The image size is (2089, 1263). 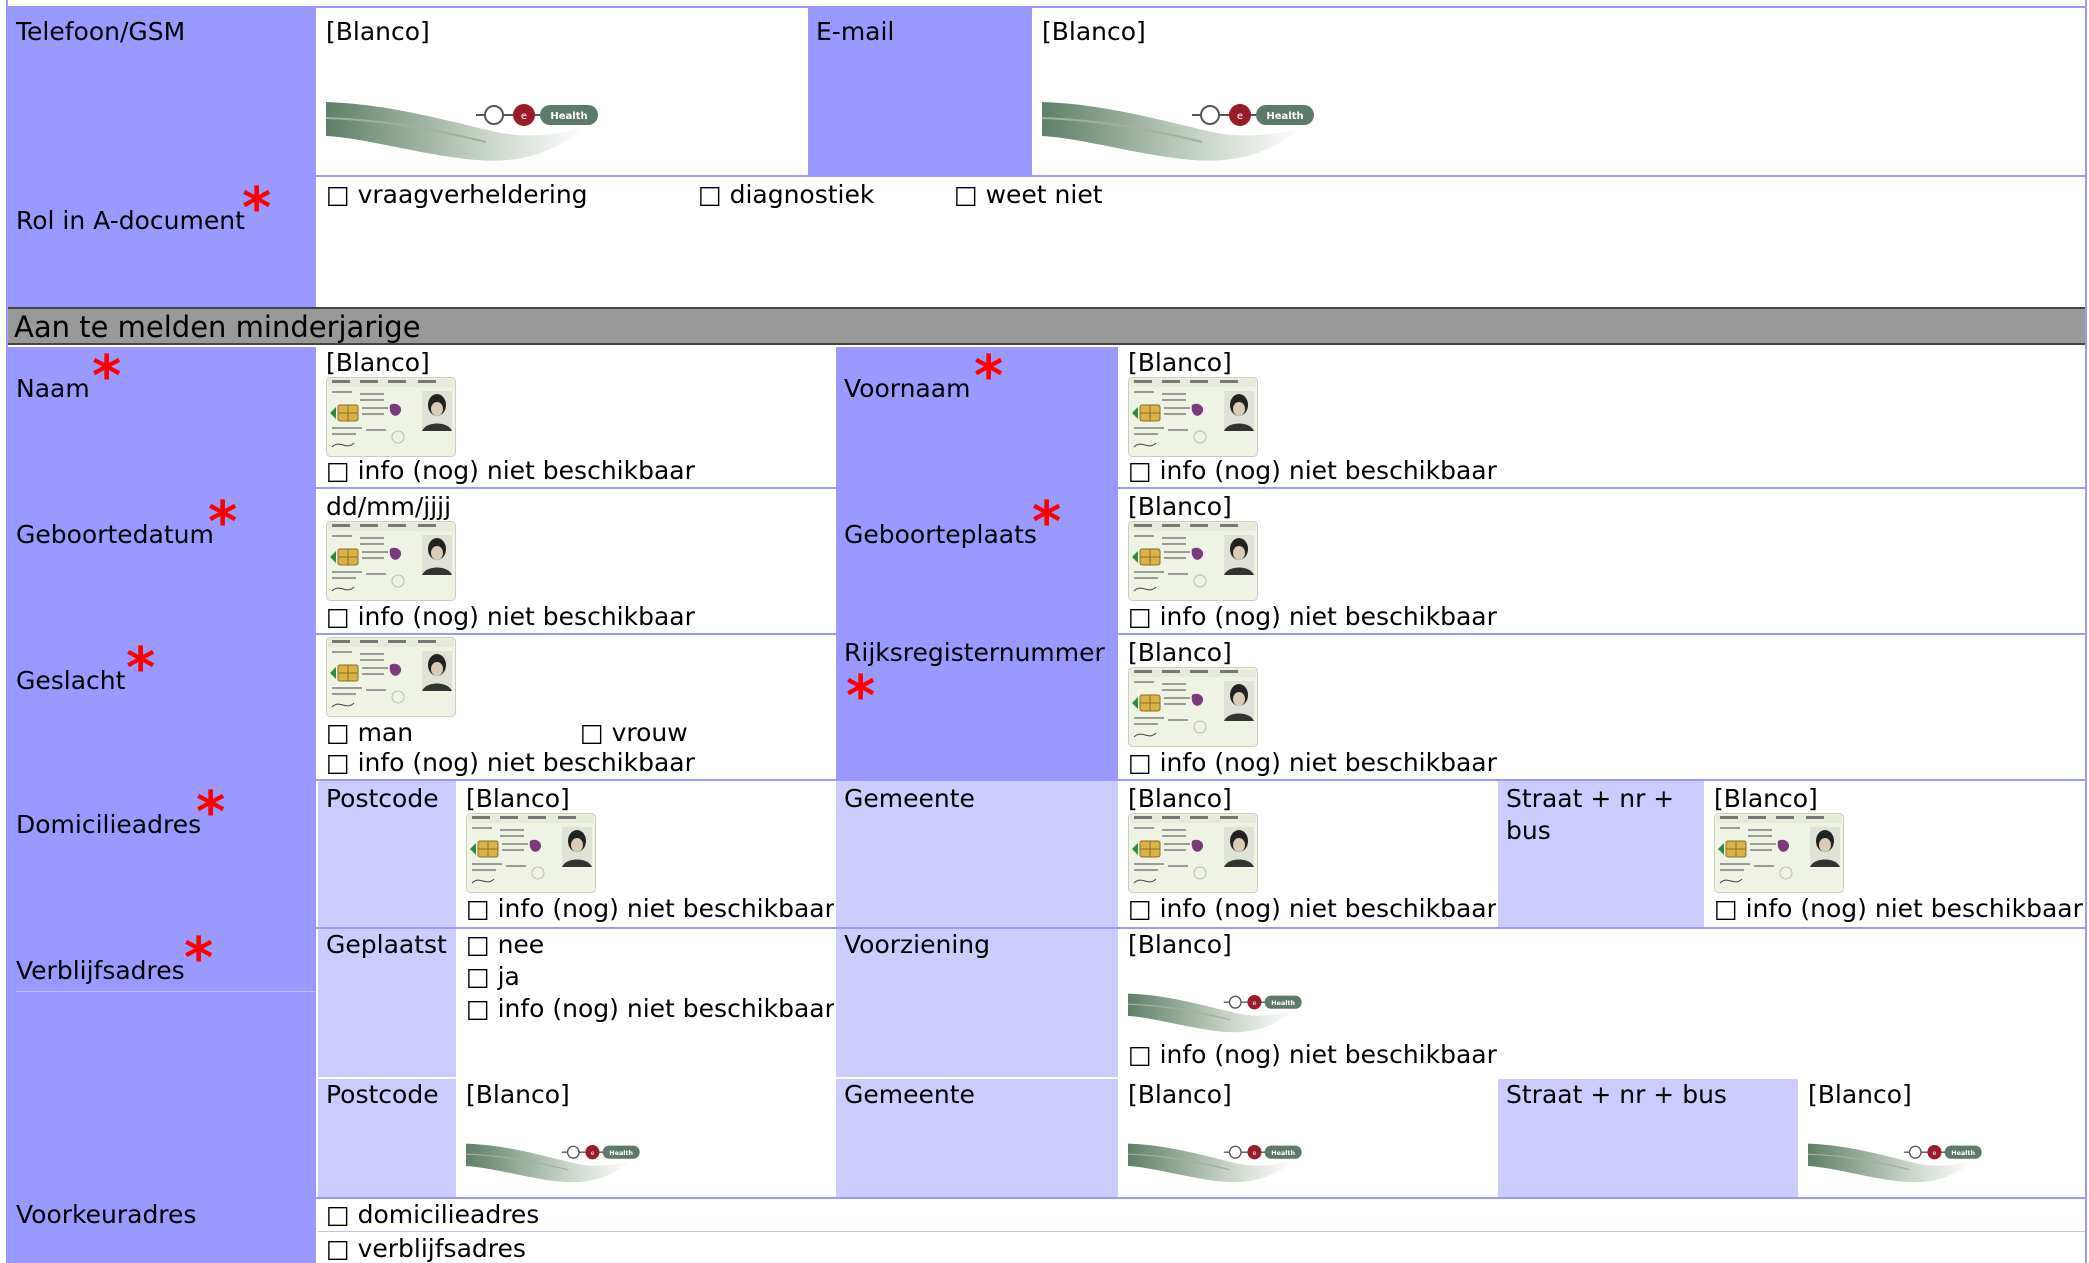 I want to click on residence-gemeente-field: [Blanco] e Health, so click(x=1308, y=1138).